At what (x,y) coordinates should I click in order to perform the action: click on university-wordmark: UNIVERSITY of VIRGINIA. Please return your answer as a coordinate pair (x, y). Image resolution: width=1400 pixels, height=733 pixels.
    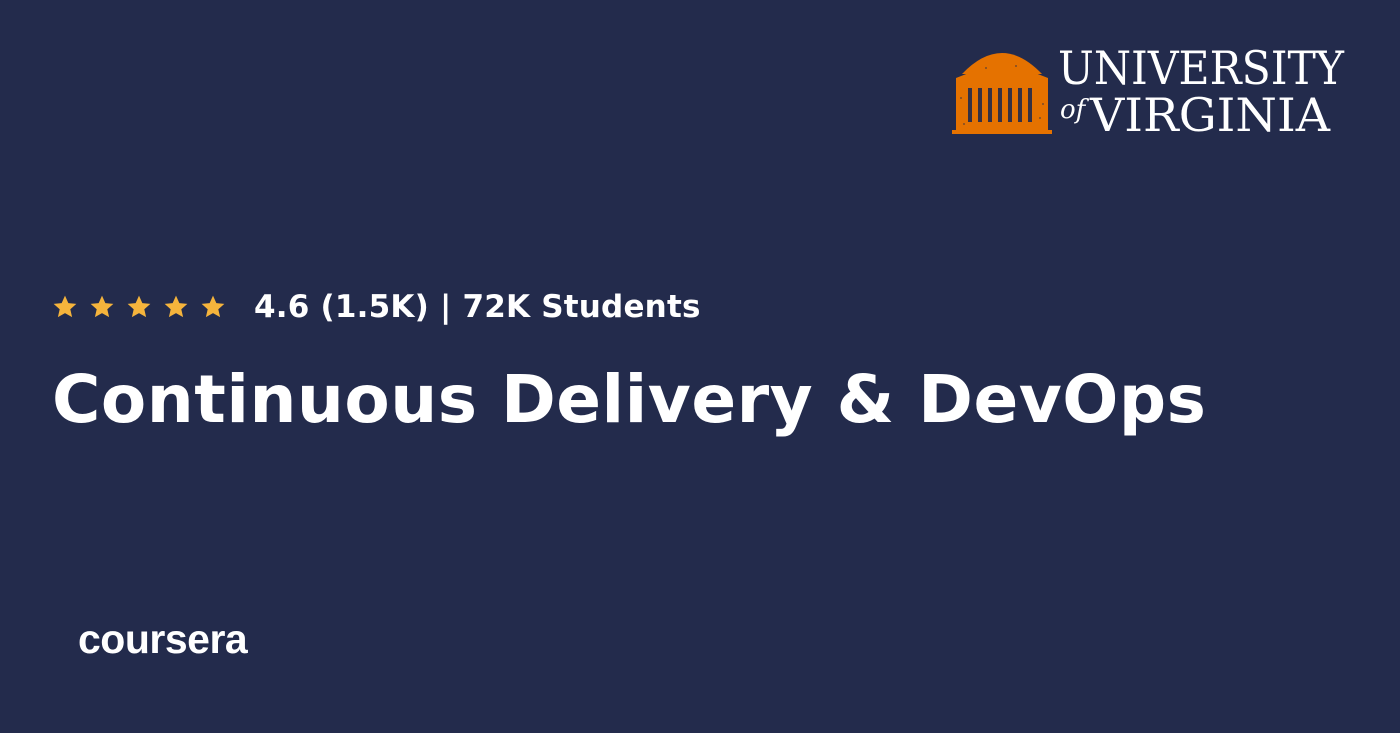
    Looking at the image, I should click on (1201, 90).